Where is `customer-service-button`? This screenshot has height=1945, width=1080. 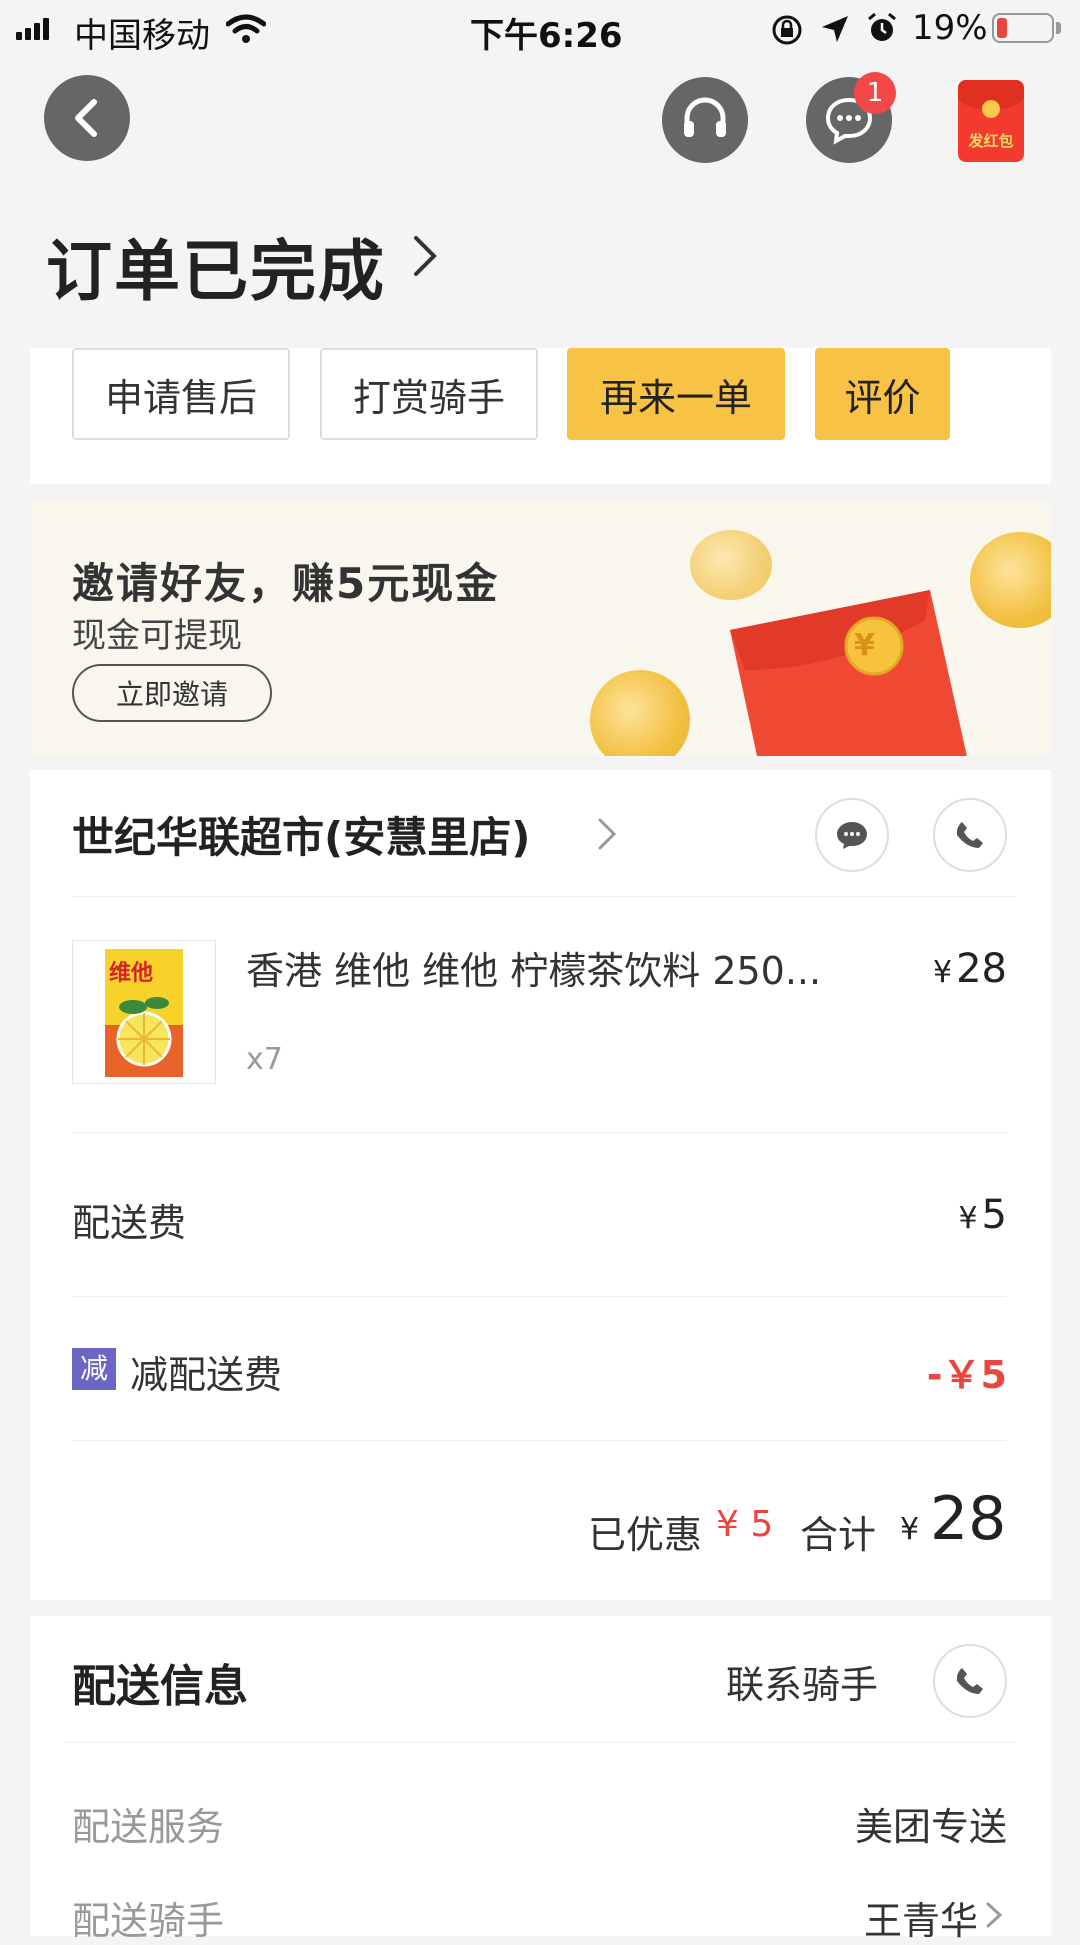
customer-service-button is located at coordinates (705, 120).